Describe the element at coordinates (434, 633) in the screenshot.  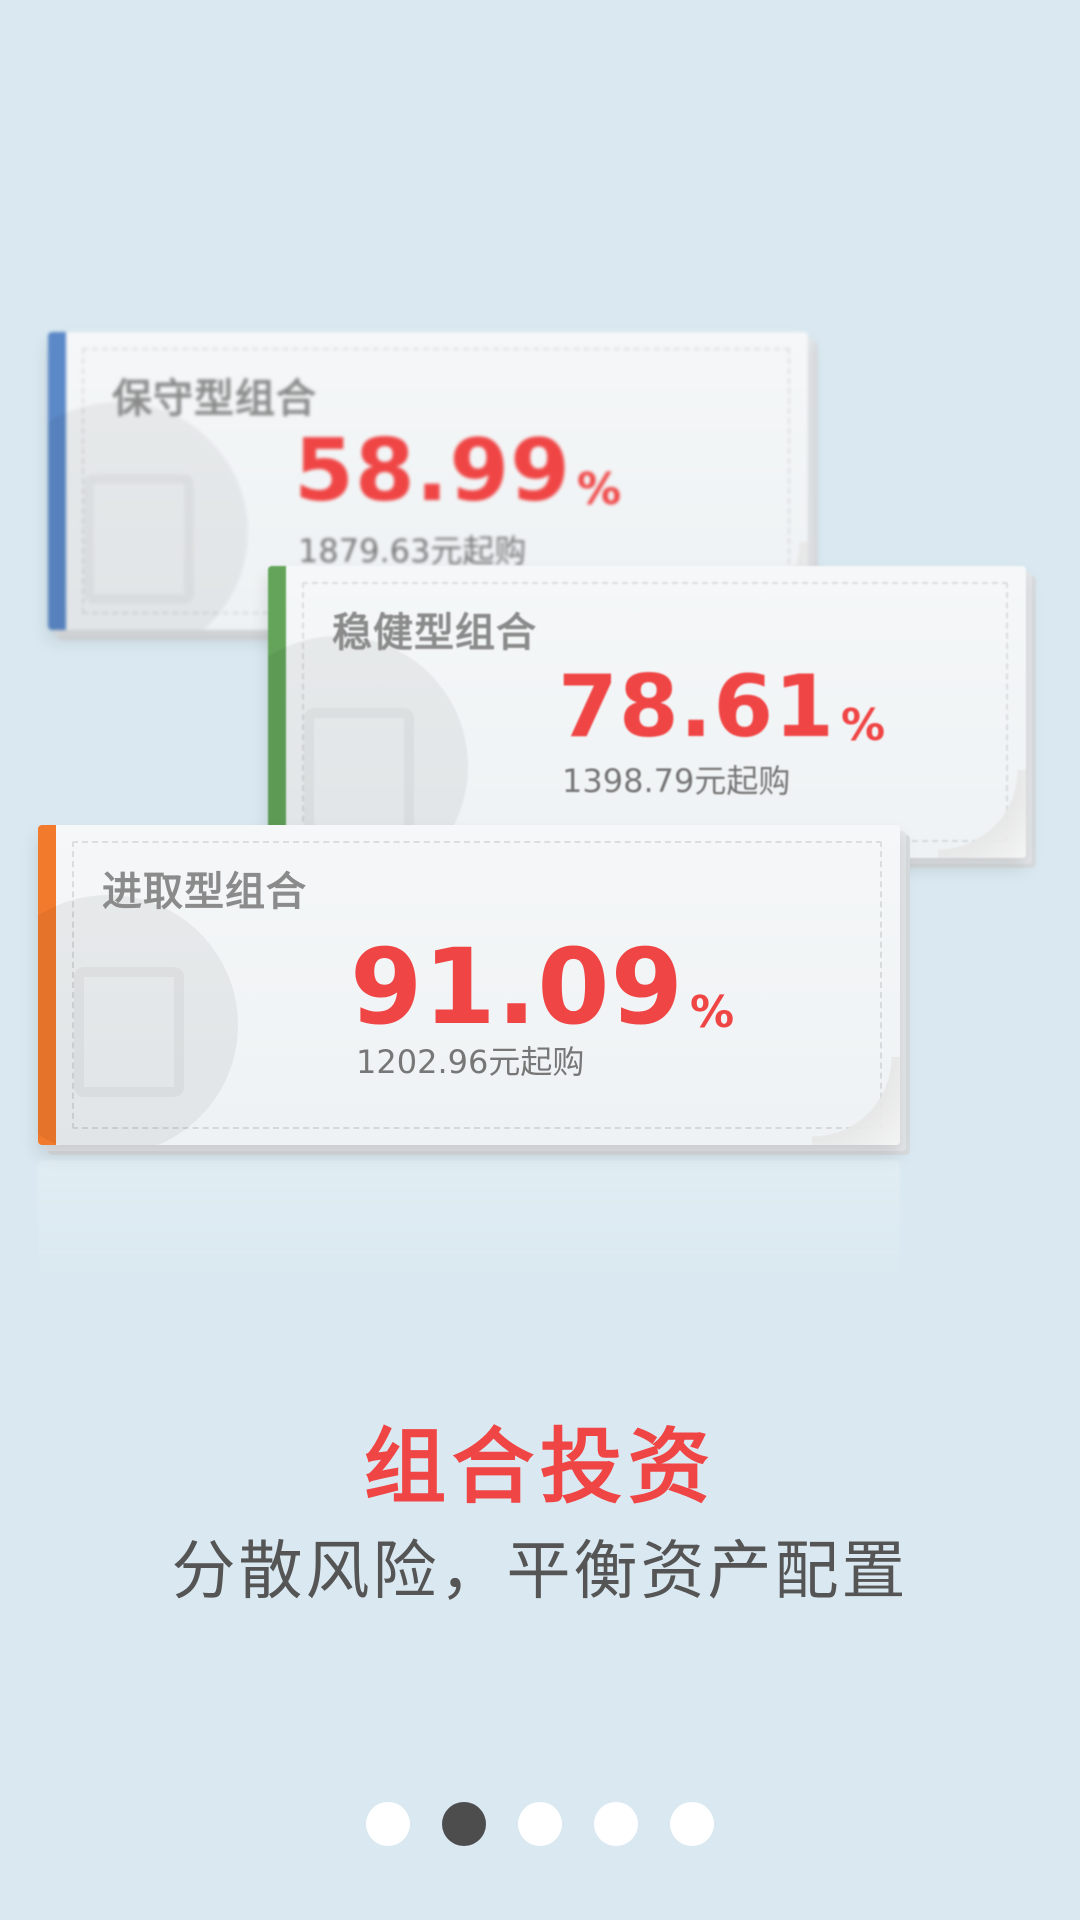
I see `card-title: 稳健型组合` at that location.